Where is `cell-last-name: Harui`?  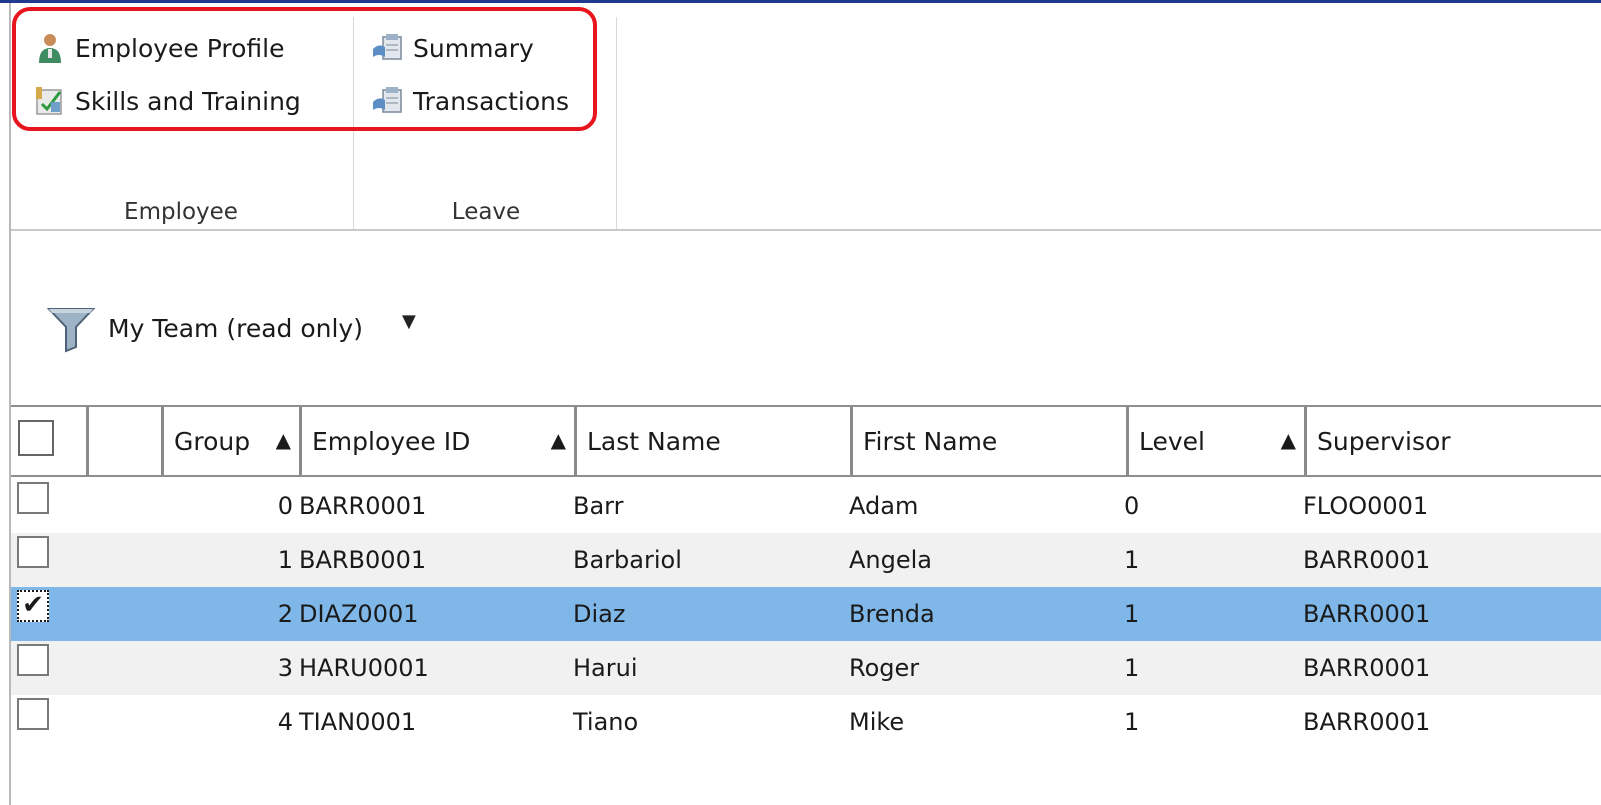
cell-last-name: Harui is located at coordinates (605, 668).